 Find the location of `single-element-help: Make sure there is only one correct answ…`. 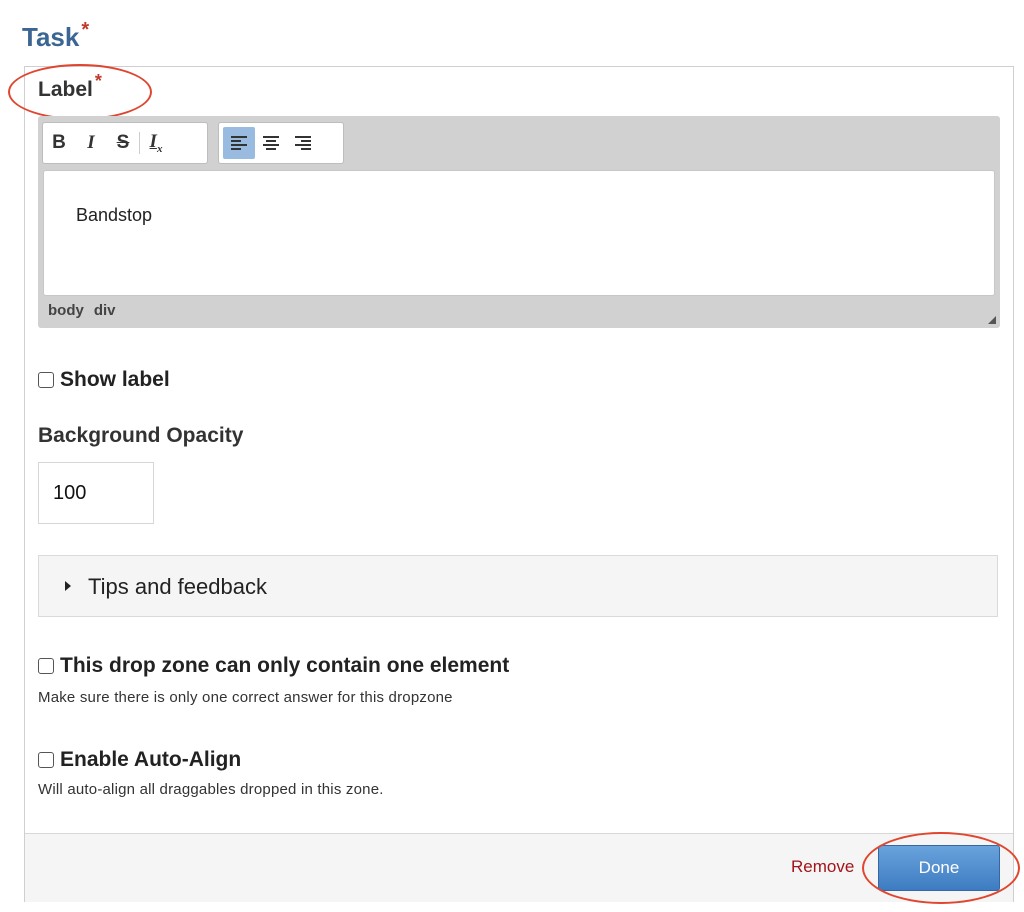

single-element-help: Make sure there is only one correct answ… is located at coordinates (245, 697).